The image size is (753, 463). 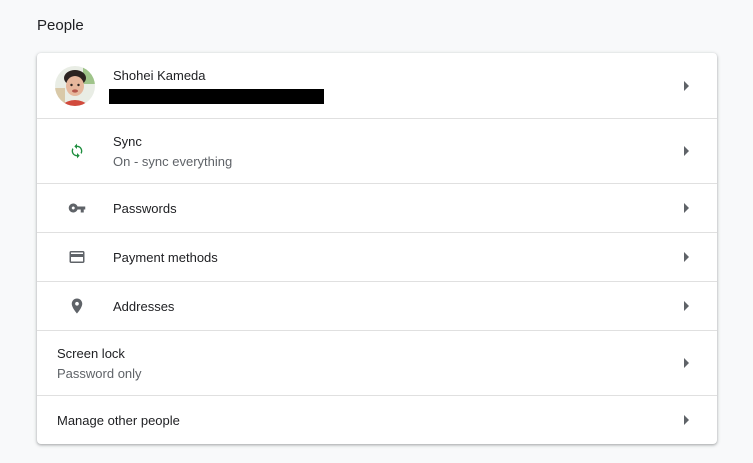 I want to click on screen-lock-label: Screen lock, so click(x=91, y=353).